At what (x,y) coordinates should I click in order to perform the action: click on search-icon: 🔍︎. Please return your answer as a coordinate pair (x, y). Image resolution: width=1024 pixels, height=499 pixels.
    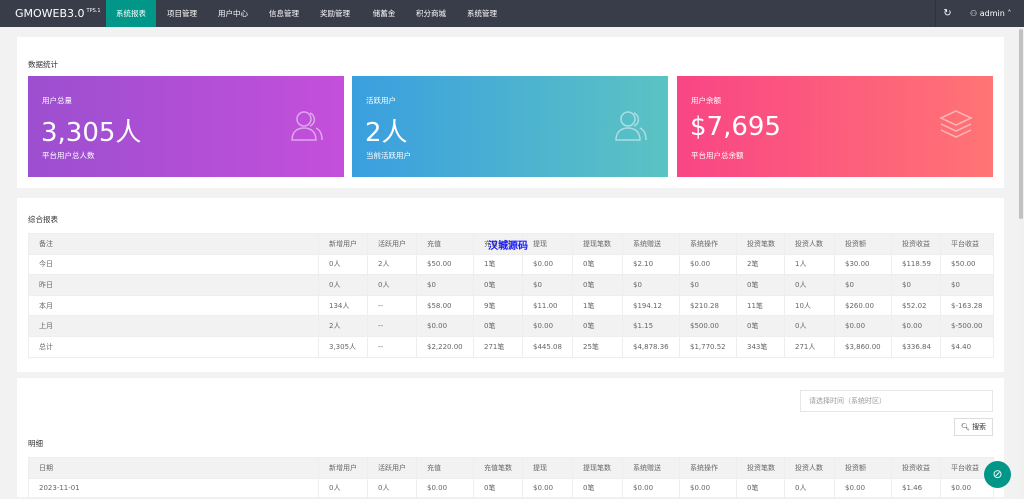
    Looking at the image, I should click on (965, 427).